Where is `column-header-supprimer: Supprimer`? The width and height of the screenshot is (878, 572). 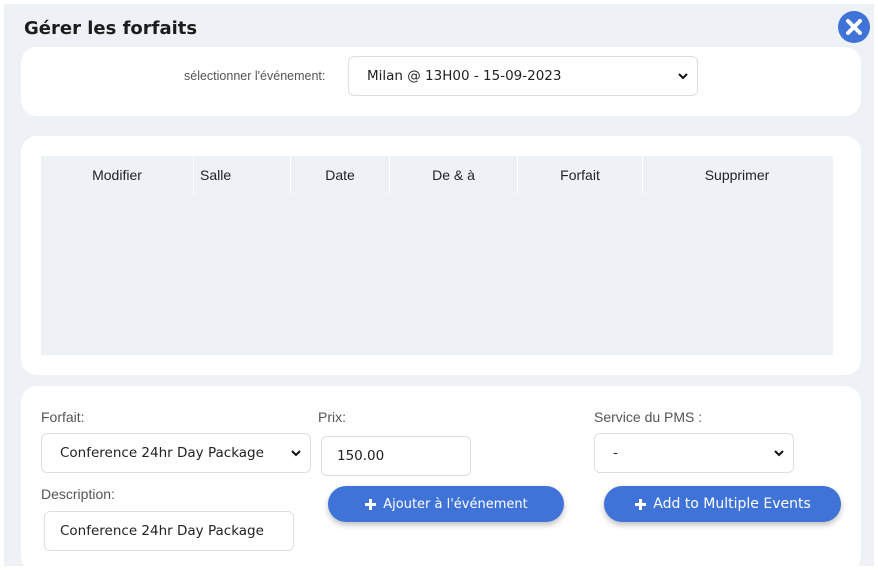 column-header-supprimer: Supprimer is located at coordinates (737, 175).